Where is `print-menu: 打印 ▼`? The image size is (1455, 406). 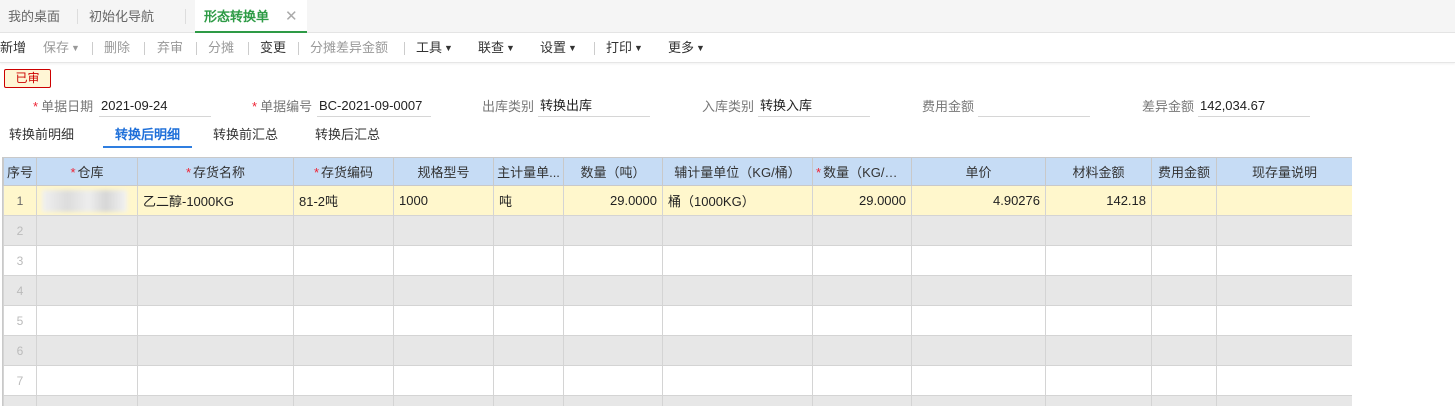 print-menu: 打印 ▼ is located at coordinates (624, 48).